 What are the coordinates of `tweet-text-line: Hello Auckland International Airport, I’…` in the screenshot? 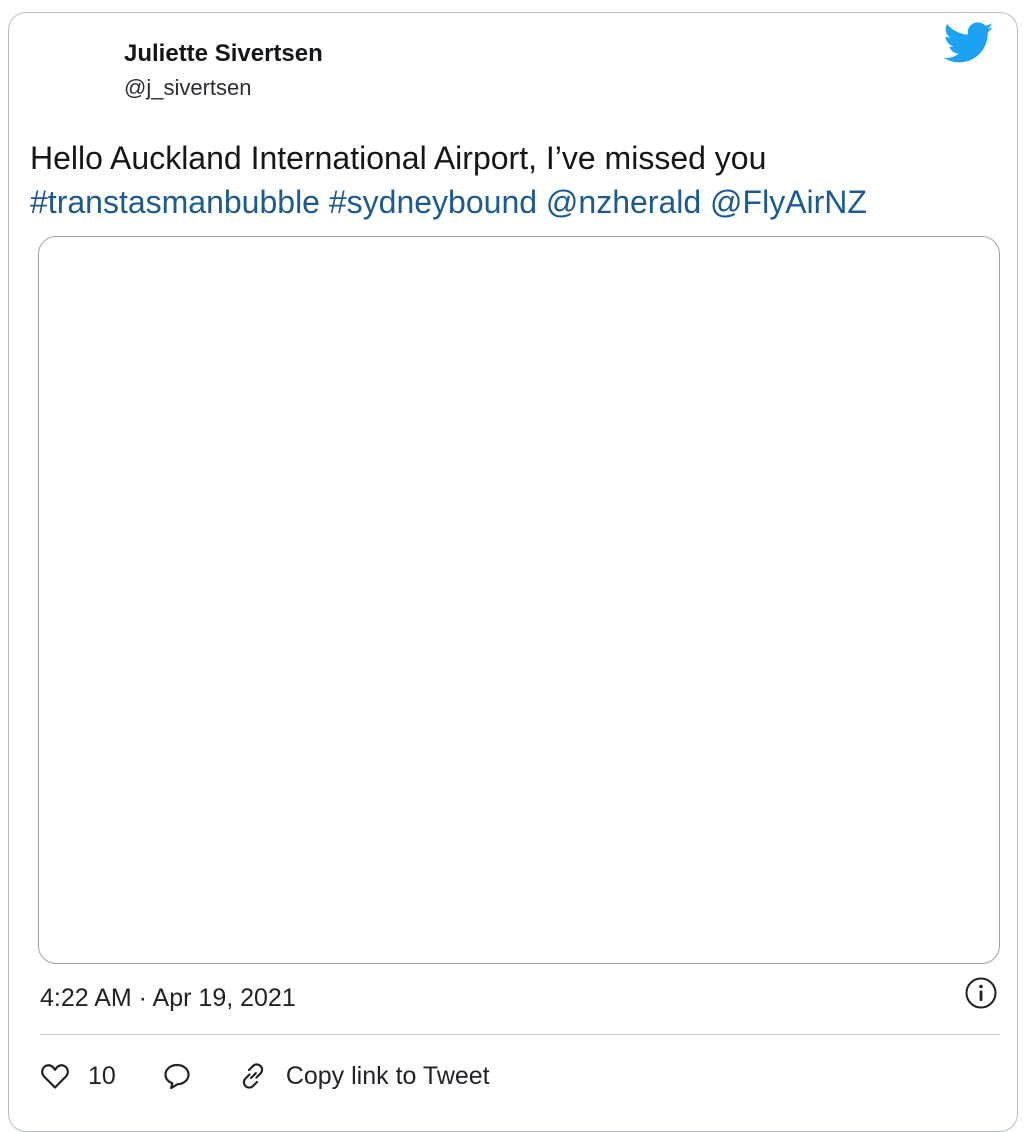 It's located at (398, 158).